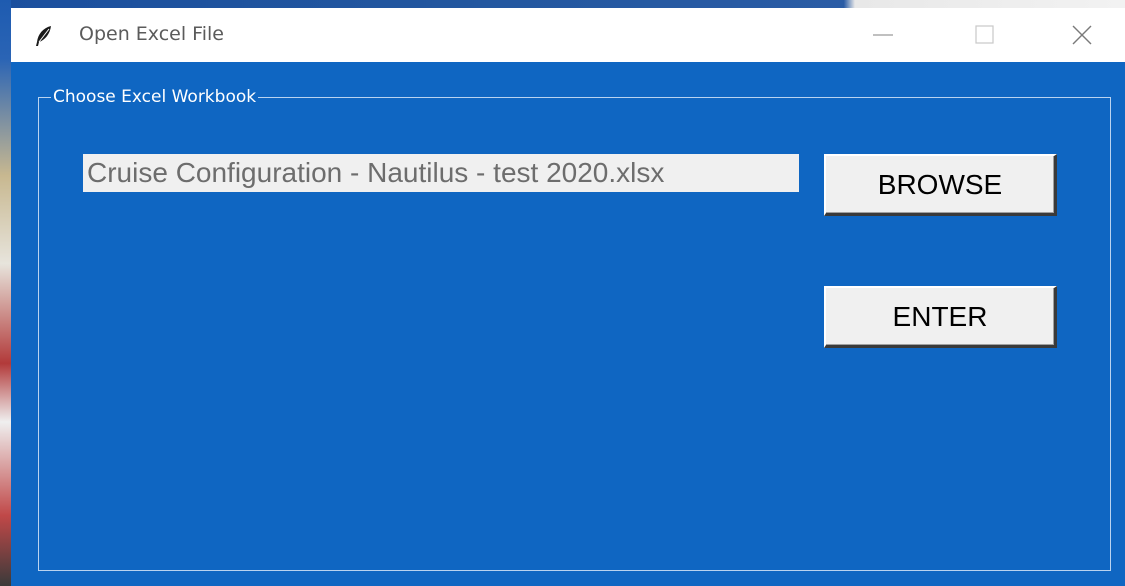 The image size is (1125, 586). I want to click on minimize-button, so click(883, 35).